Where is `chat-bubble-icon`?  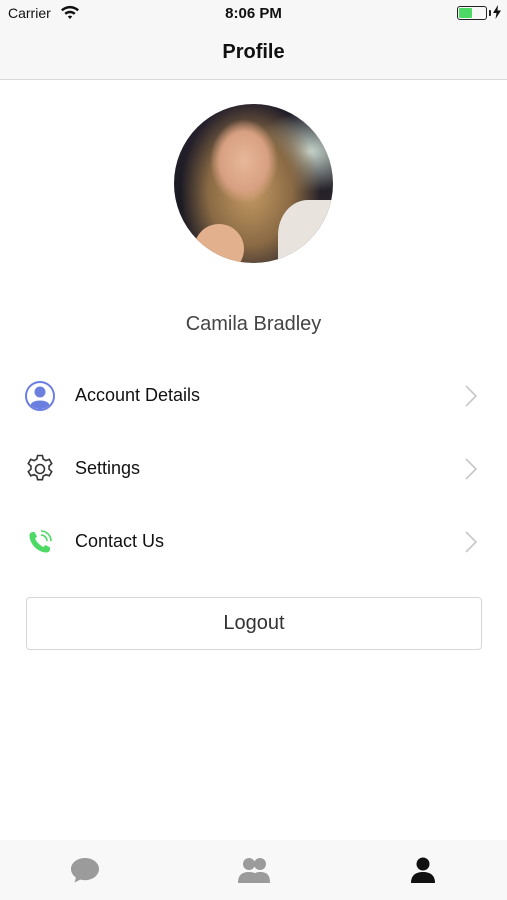 chat-bubble-icon is located at coordinates (84, 870).